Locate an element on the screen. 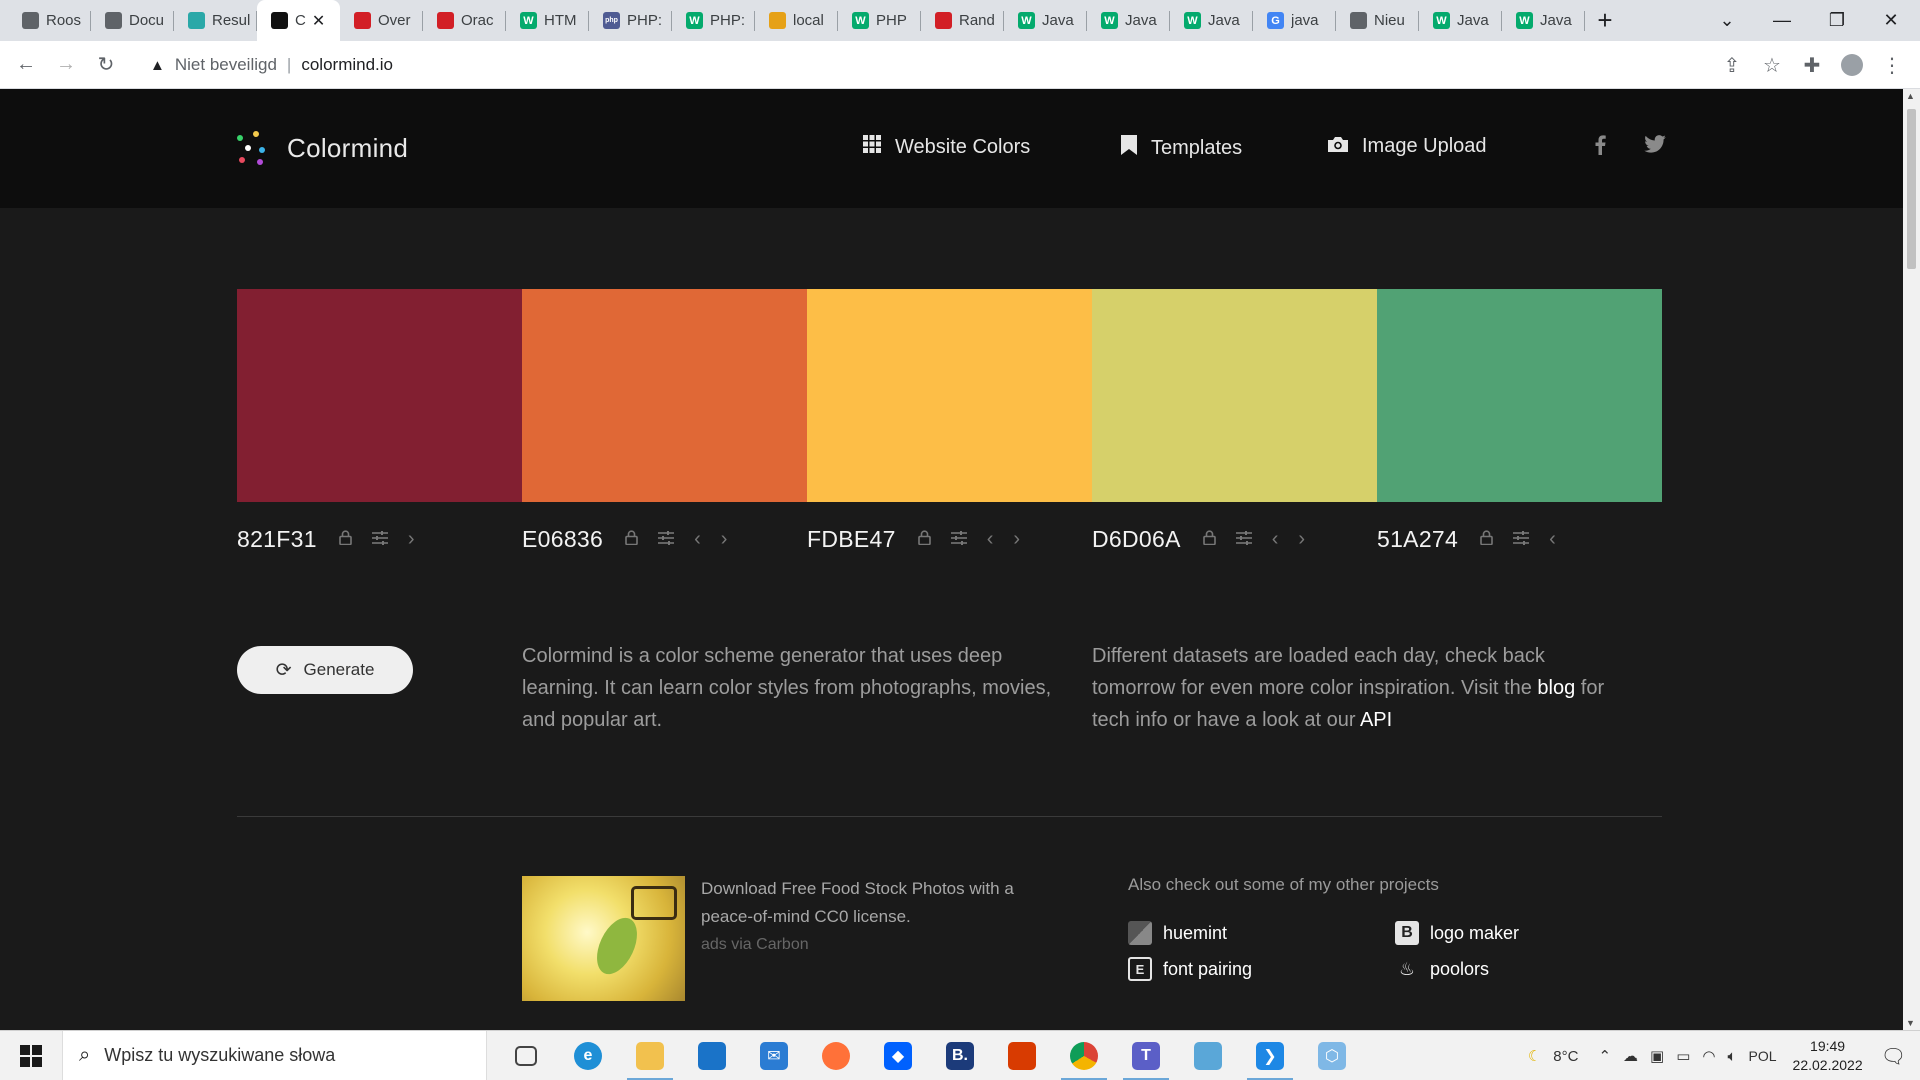 Image resolution: width=1920 pixels, height=1080 pixels. tab-close-icon: ✕ is located at coordinates (318, 21).